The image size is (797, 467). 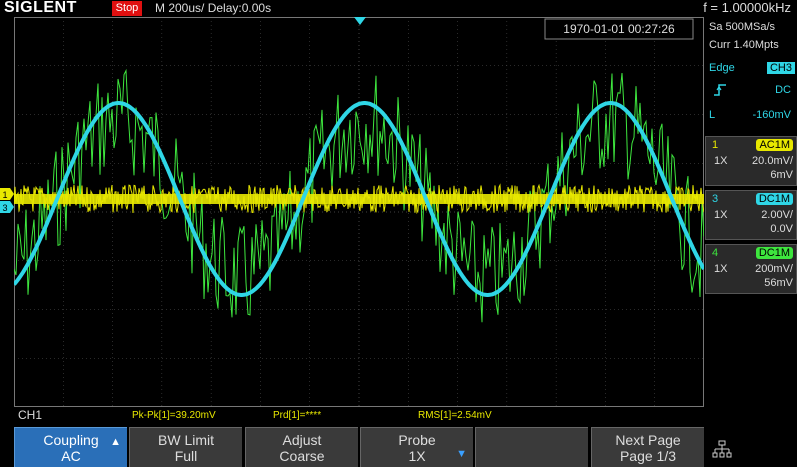 I want to click on timestamp-box: 1970-01-01 00:27:26, so click(x=619, y=29).